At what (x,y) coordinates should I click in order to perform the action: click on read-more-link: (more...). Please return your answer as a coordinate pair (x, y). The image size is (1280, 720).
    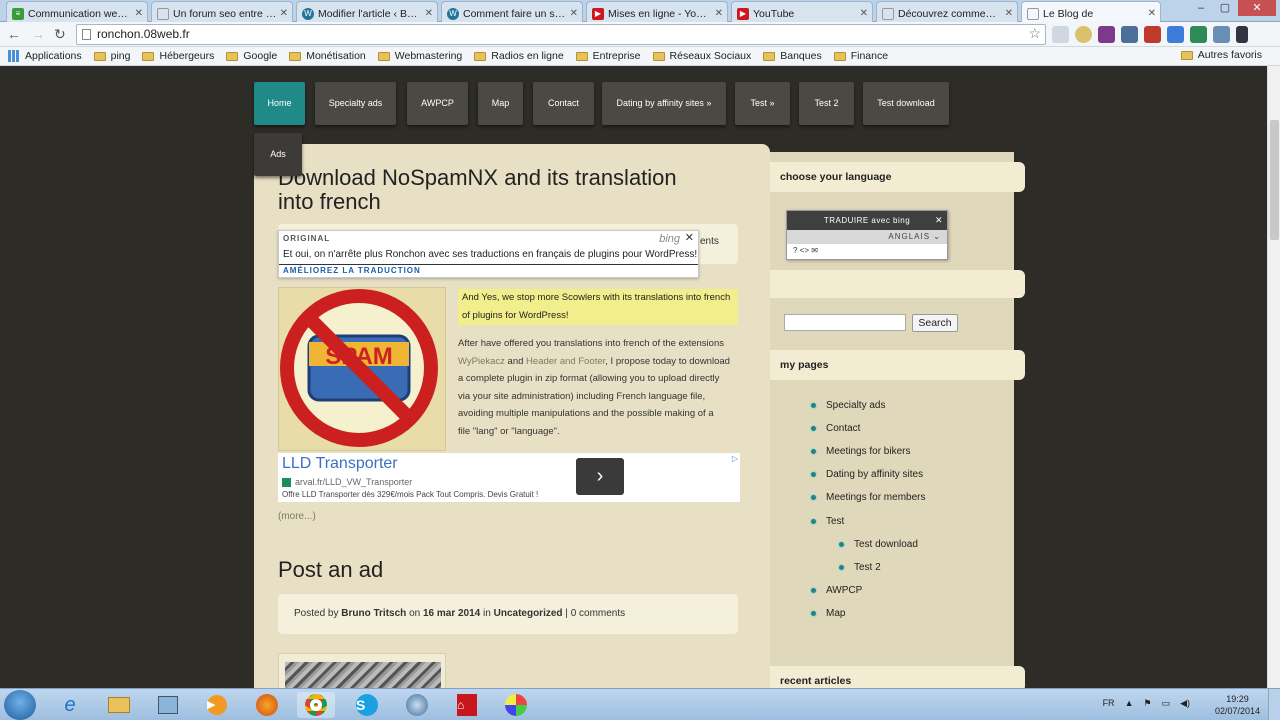
    Looking at the image, I should click on (297, 516).